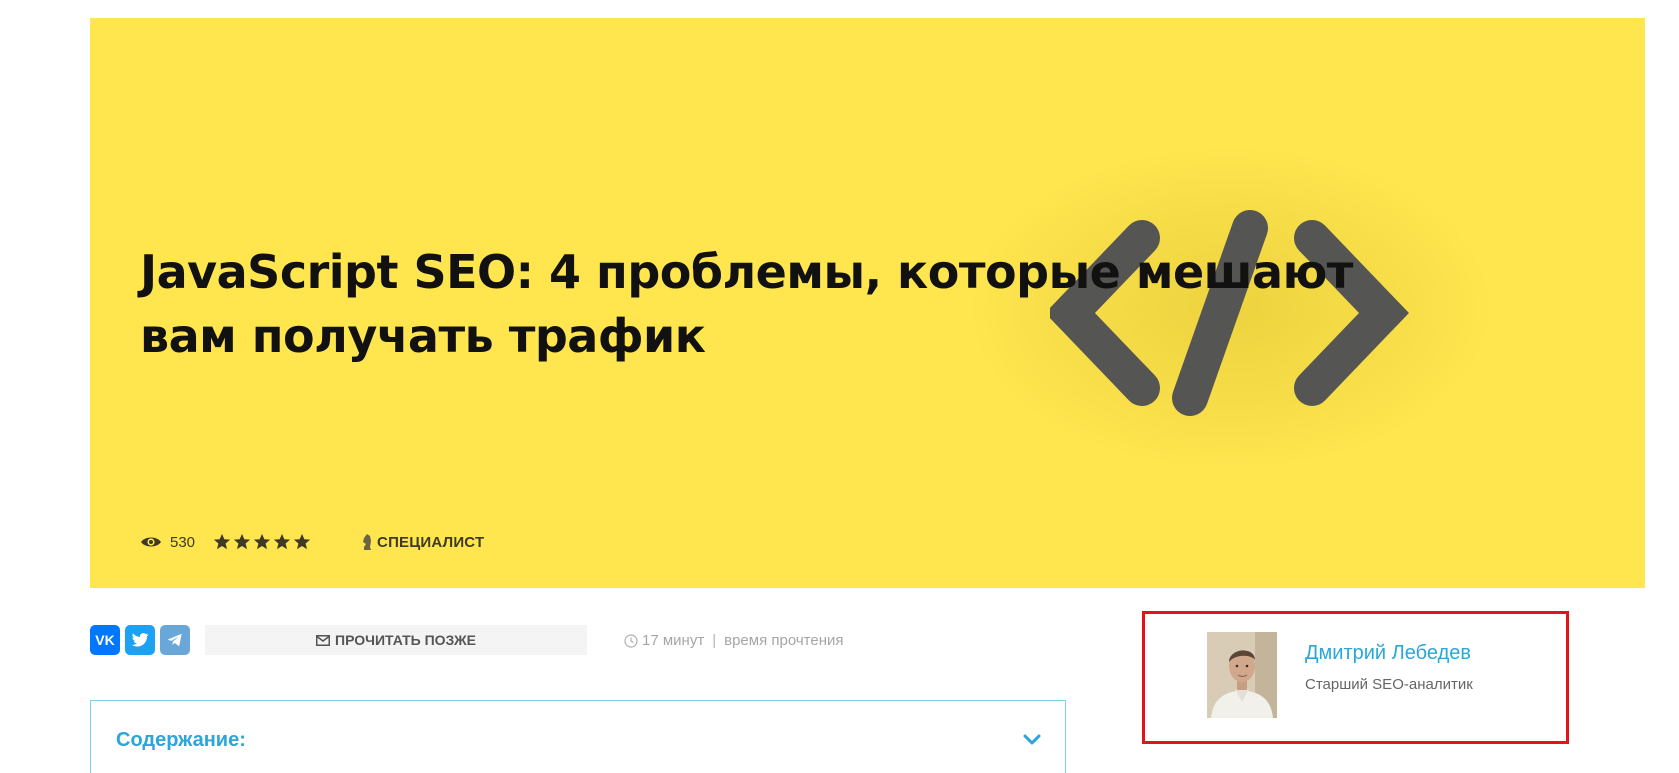  I want to click on reading-time-label: время прочтения, so click(784, 640).